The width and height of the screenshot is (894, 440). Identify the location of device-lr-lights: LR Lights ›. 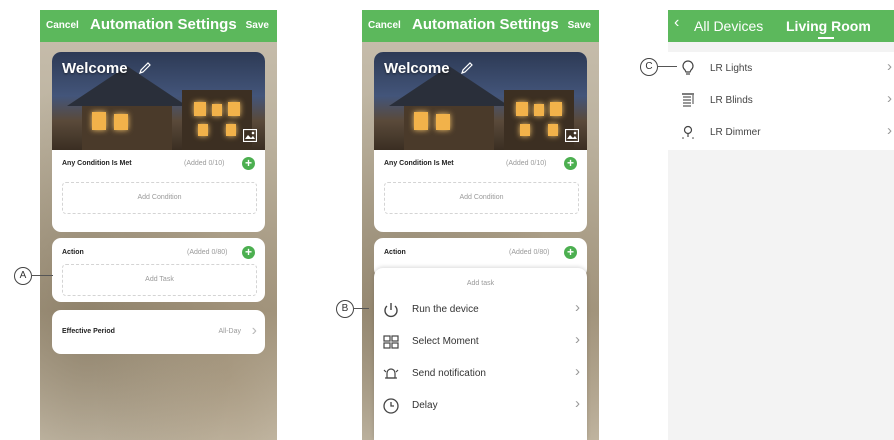
(781, 68).